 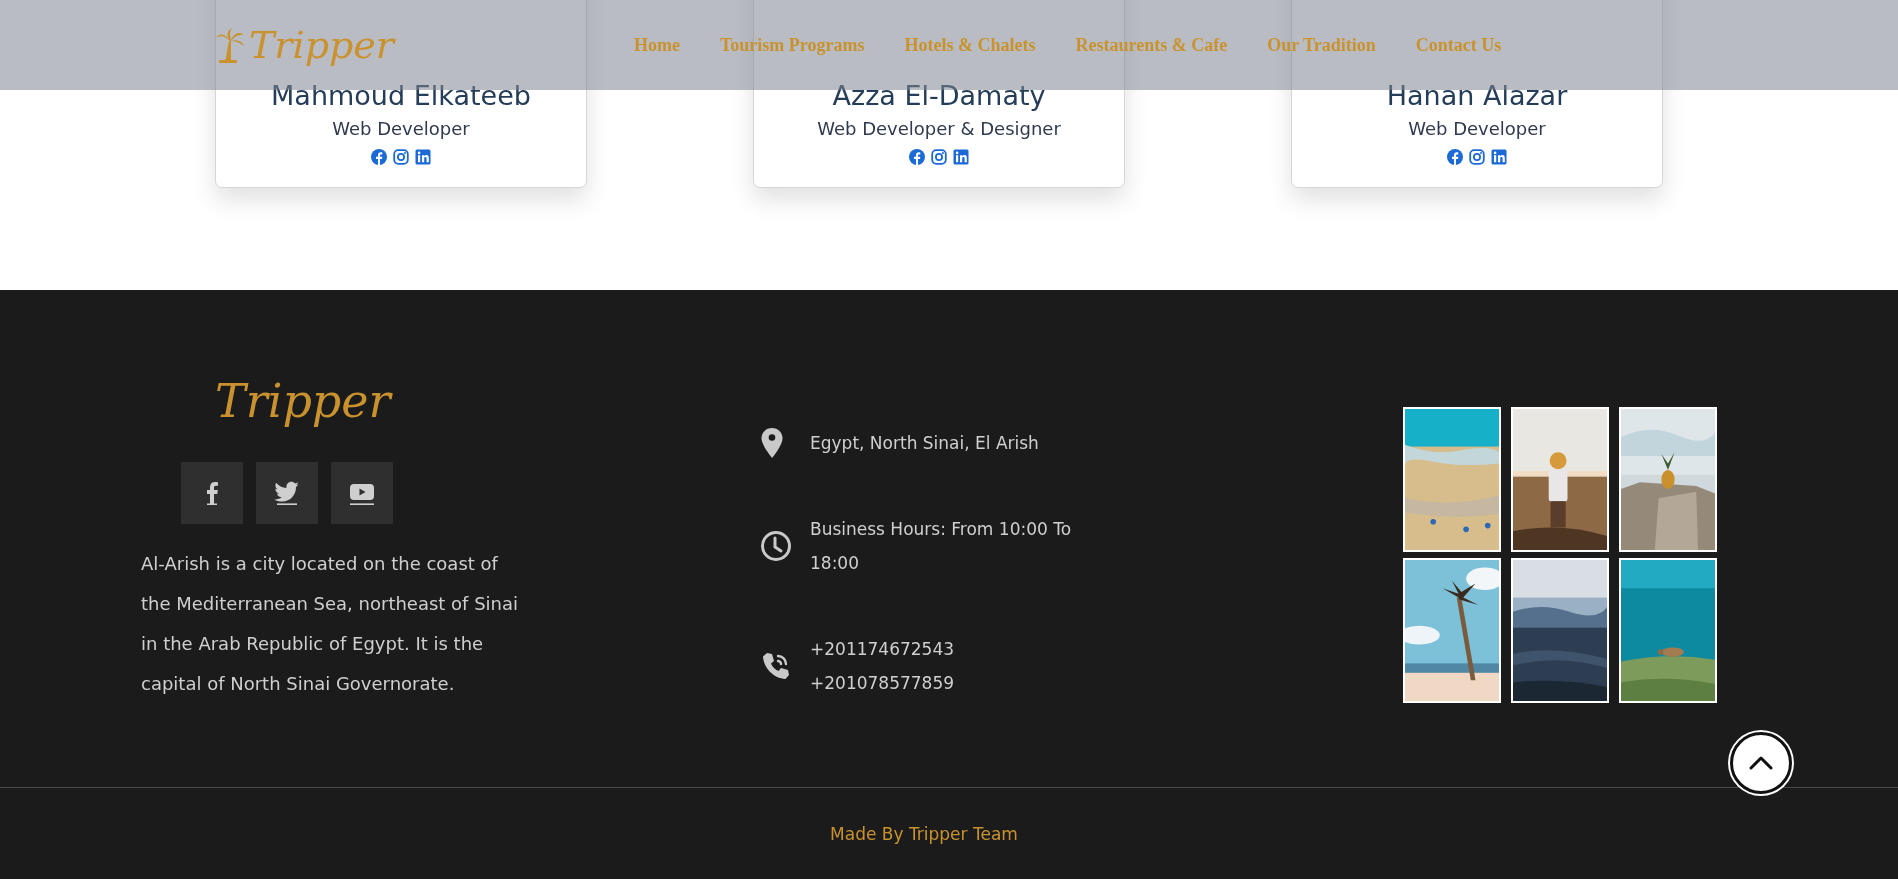 I want to click on nav-link: Home, so click(x=657, y=45).